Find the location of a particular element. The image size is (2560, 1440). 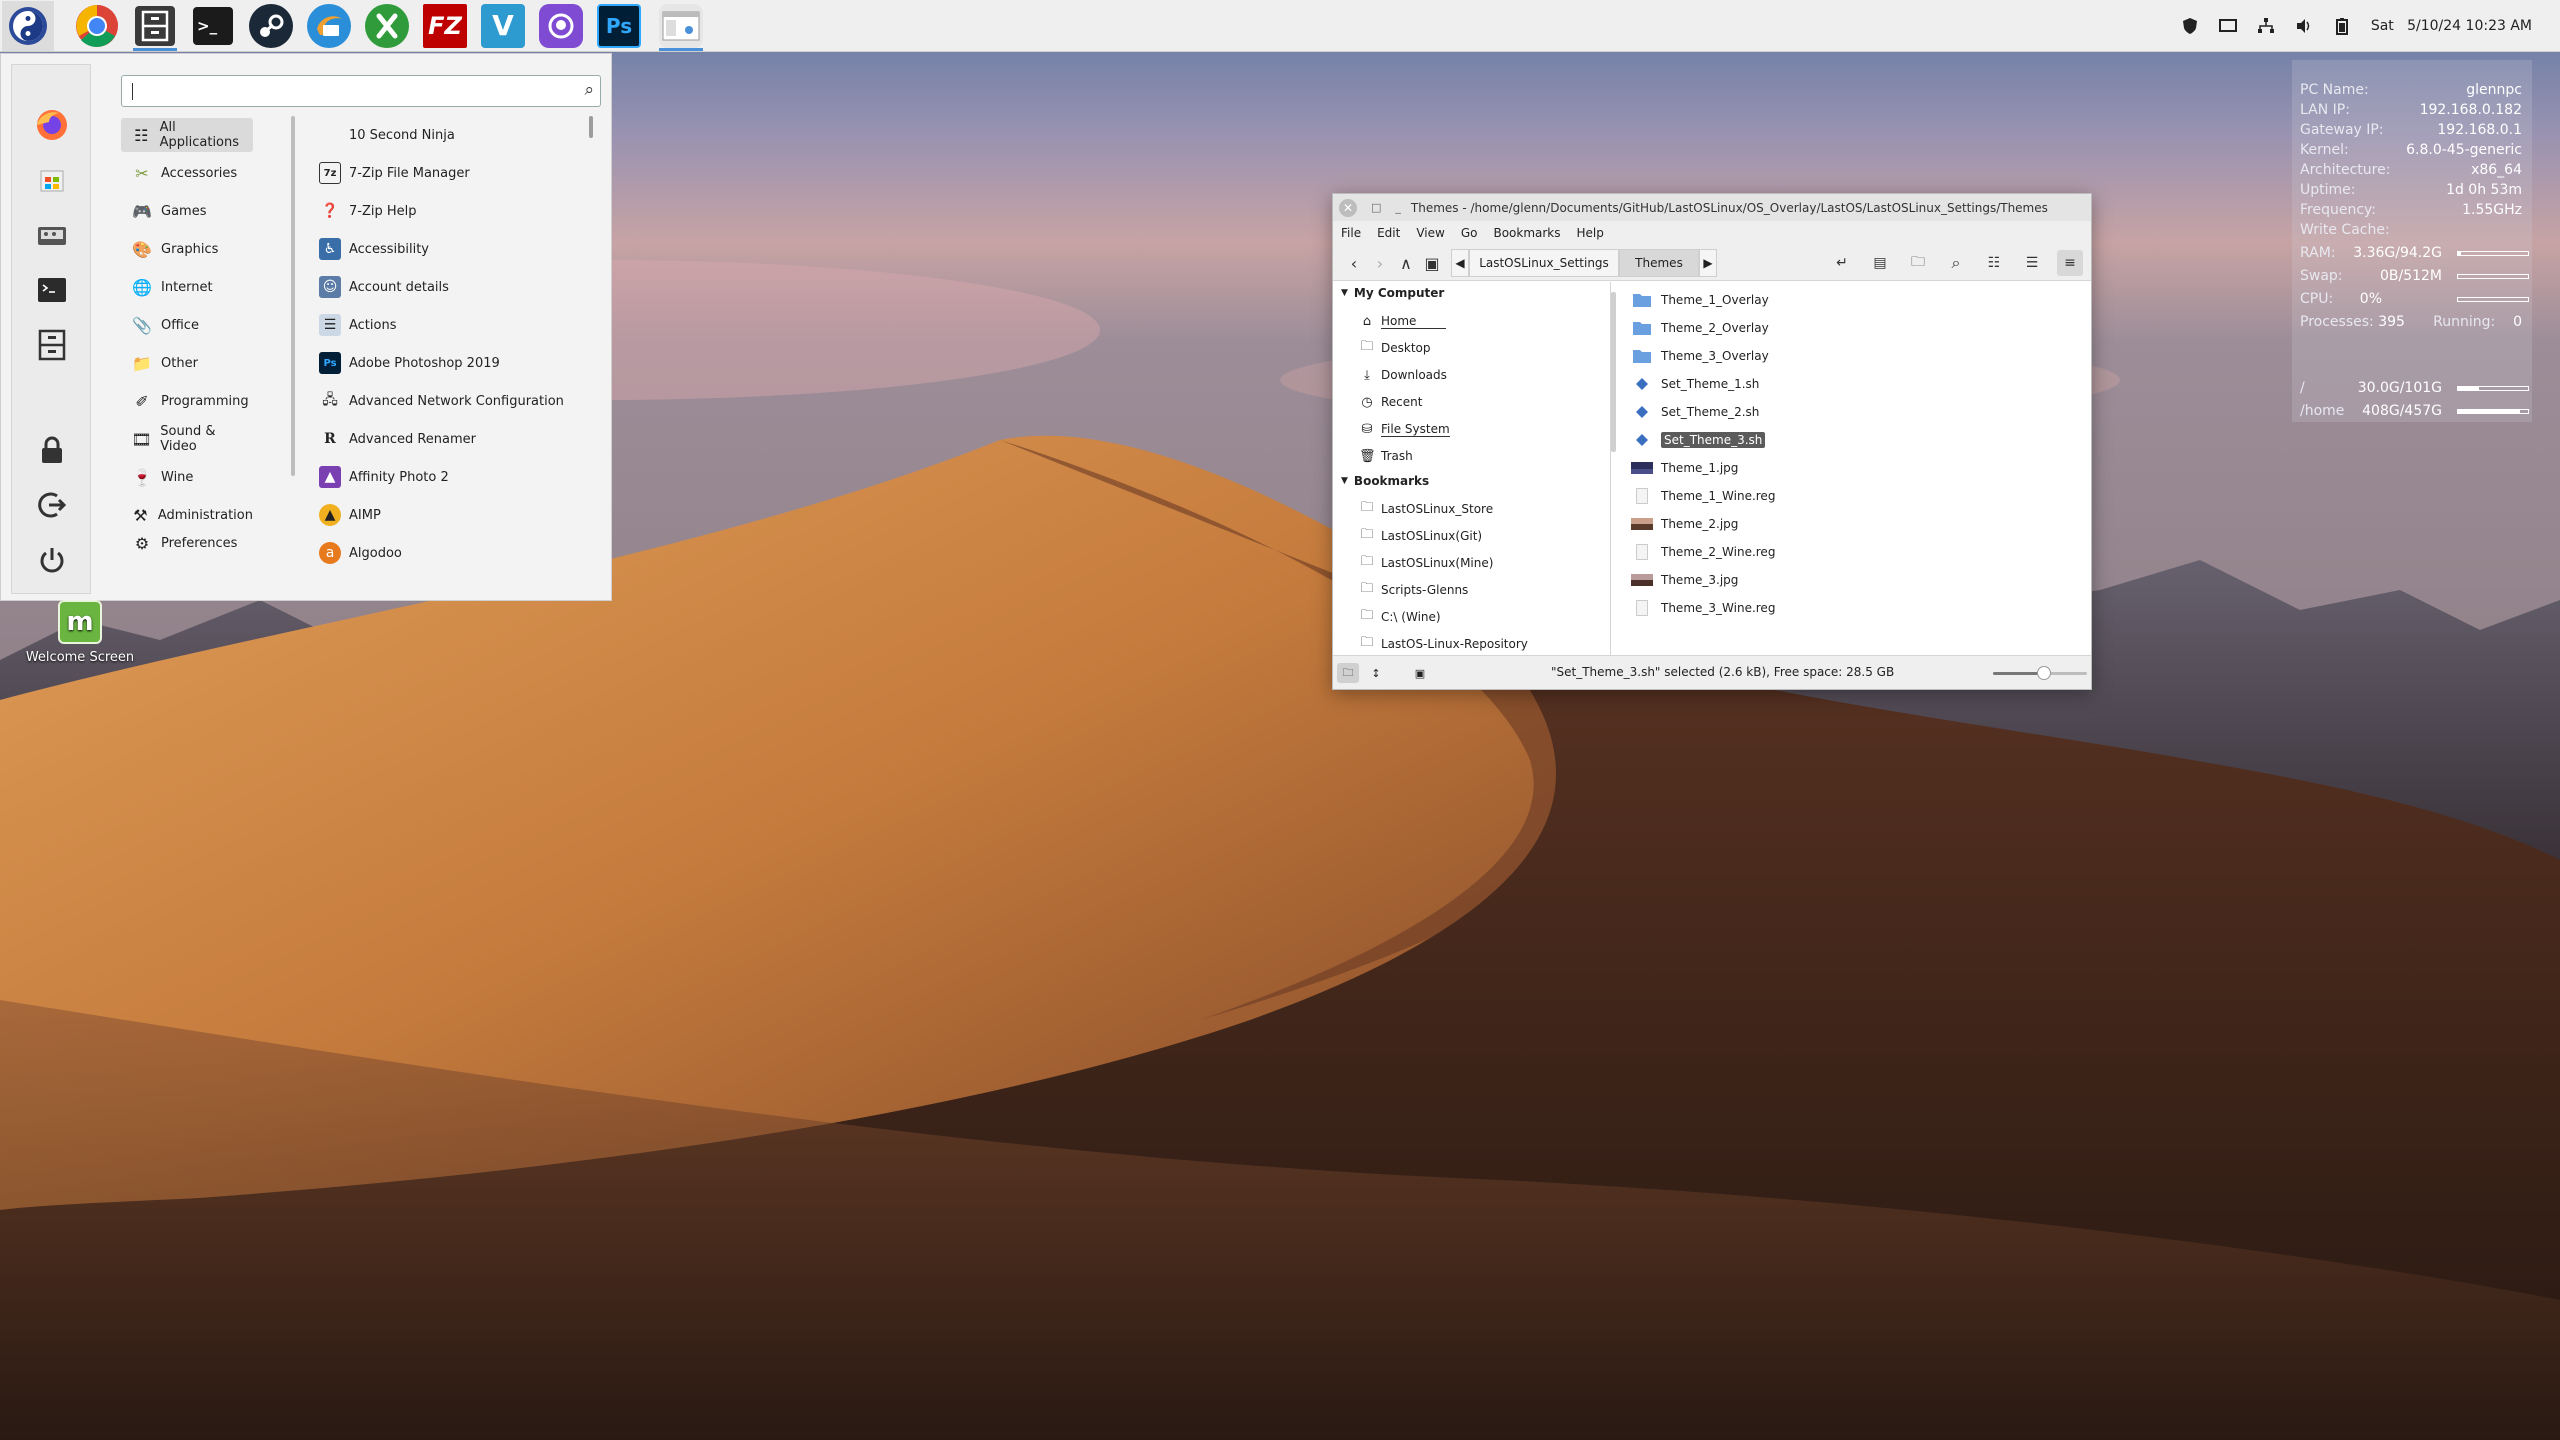

menu-go: Go is located at coordinates (1469, 233).